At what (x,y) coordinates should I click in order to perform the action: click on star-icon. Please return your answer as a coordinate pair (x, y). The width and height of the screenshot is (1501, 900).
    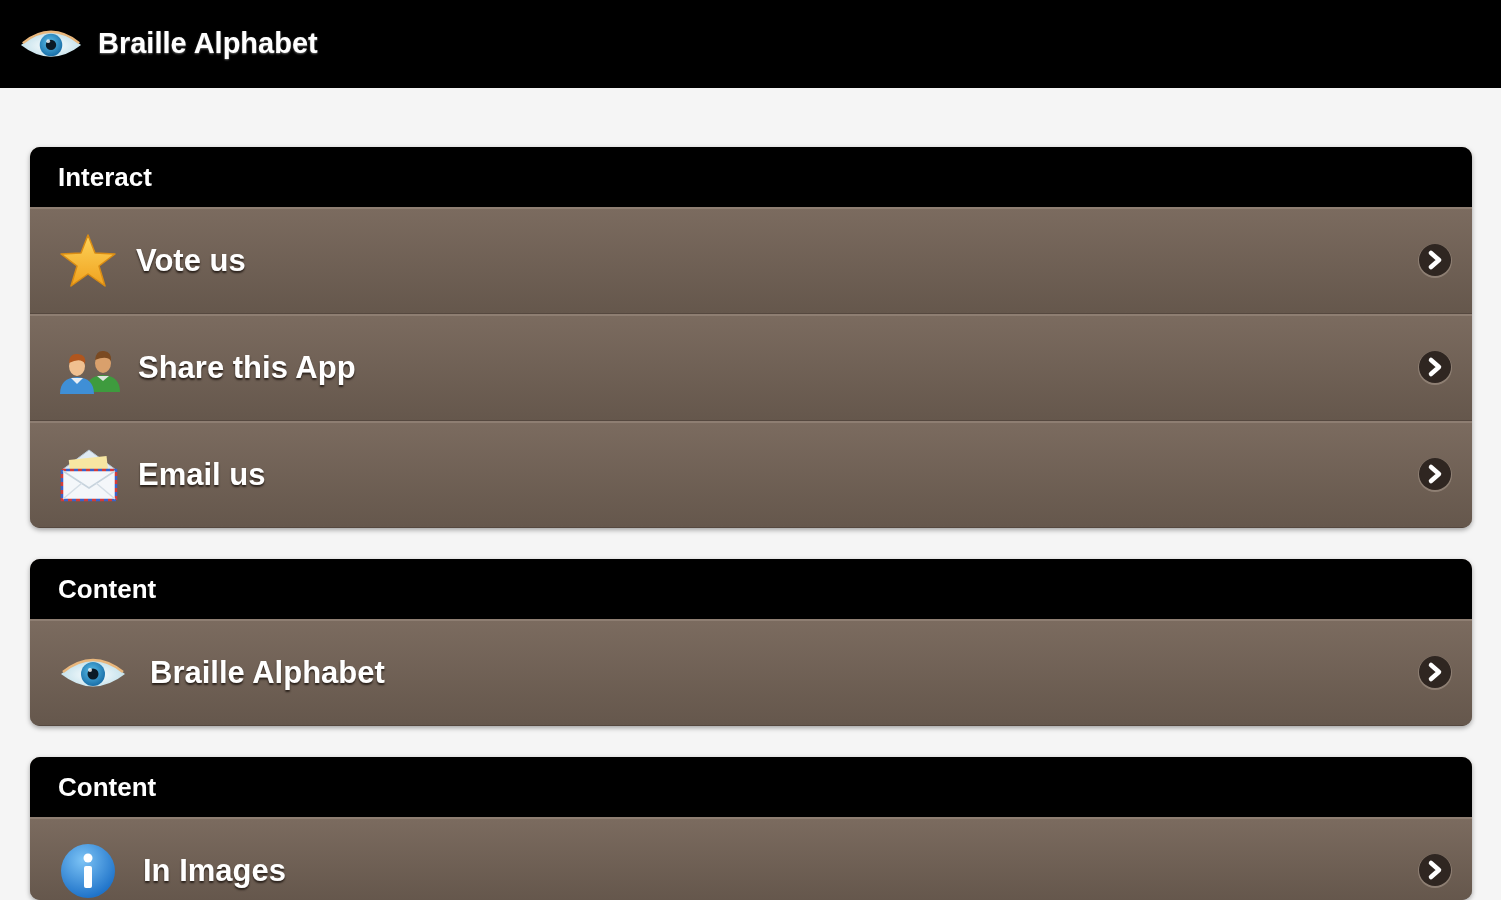
    Looking at the image, I should click on (88, 261).